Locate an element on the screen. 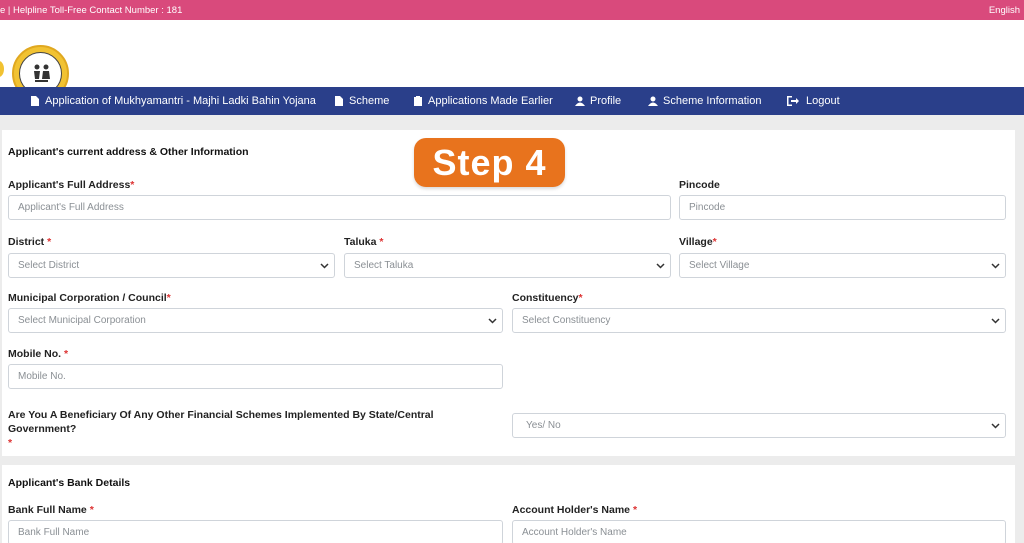 The height and width of the screenshot is (543, 1024). select-value: Select Village is located at coordinates (719, 265).